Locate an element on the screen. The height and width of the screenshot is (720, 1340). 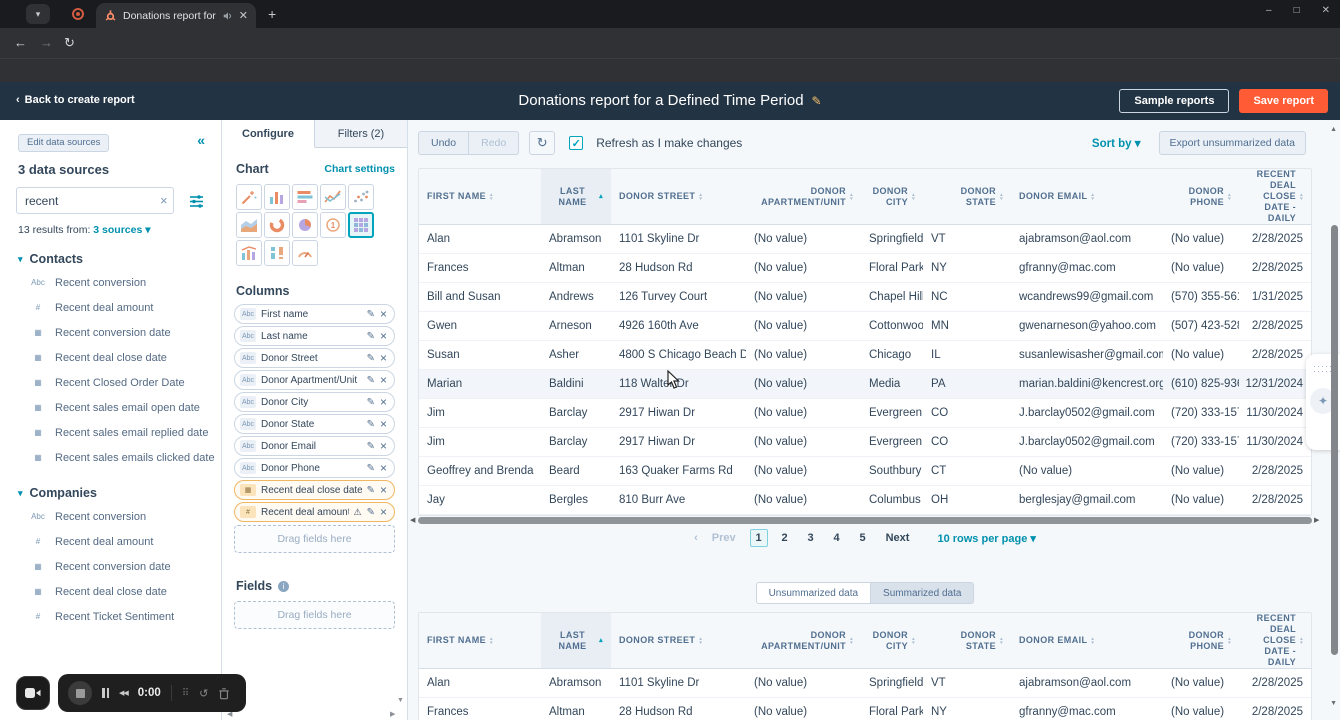
header-donor-phone: DONOR PHONE ▴ ▾ is located at coordinates (1201, 196).